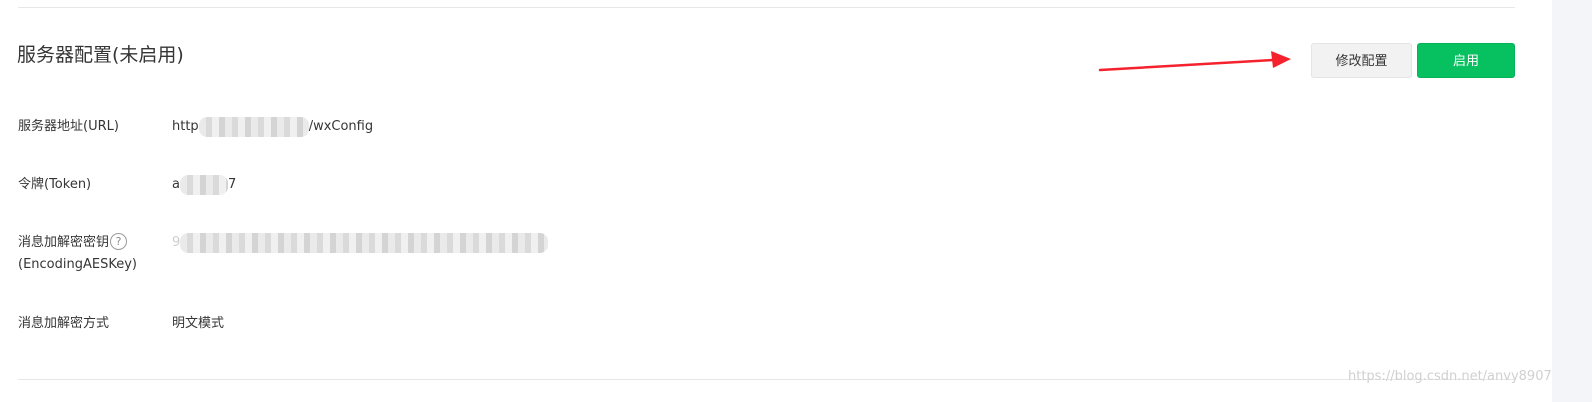  I want to click on edit-config-button: 修改配置, so click(1361, 60).